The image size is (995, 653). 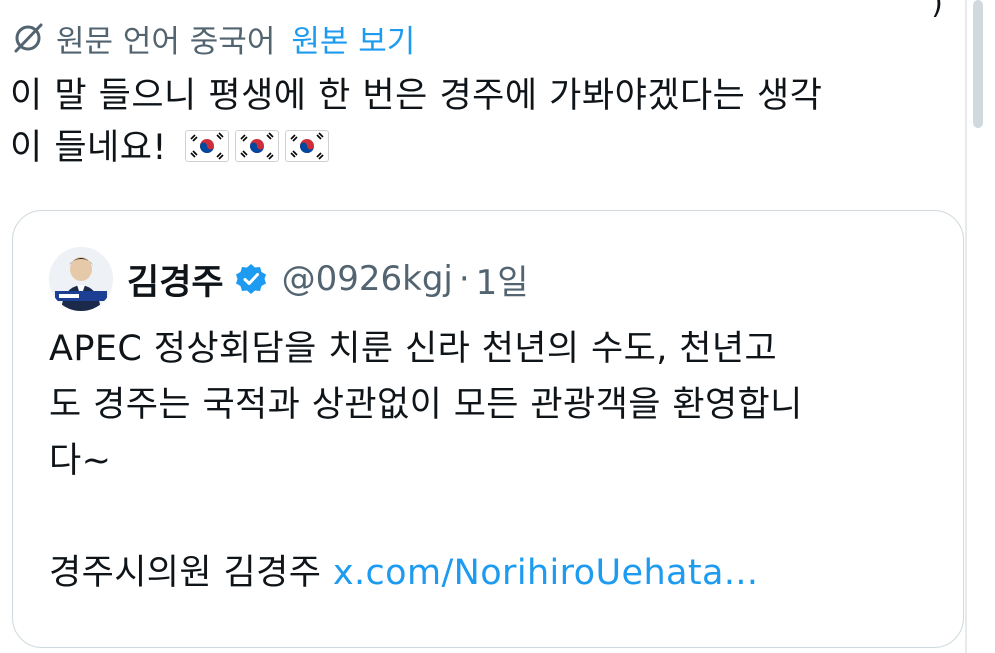 What do you see at coordinates (166, 41) in the screenshot?
I see `translation-label: 원문 언어 중국어` at bounding box center [166, 41].